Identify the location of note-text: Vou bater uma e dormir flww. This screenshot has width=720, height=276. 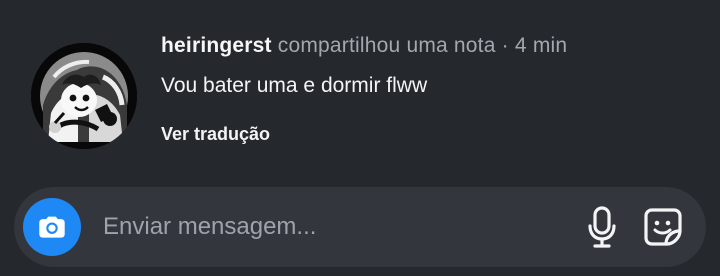
(294, 85).